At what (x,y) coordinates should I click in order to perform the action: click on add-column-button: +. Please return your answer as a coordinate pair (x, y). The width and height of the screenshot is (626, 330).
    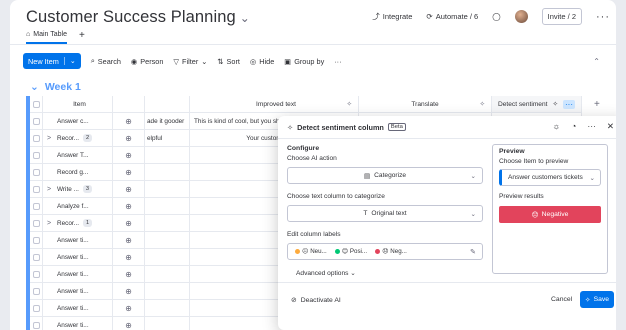
    Looking at the image, I should click on (597, 104).